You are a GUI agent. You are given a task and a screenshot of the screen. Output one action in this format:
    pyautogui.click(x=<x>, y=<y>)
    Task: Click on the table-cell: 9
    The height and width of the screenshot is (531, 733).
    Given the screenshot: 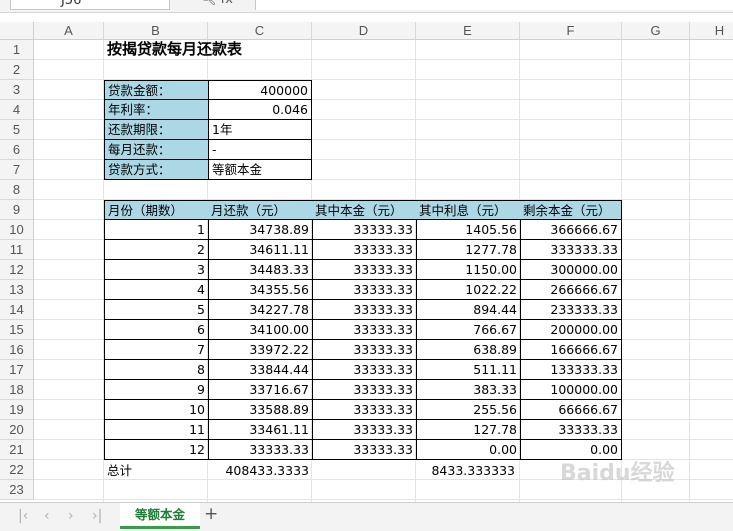 What is the action you would take?
    pyautogui.click(x=156, y=390)
    